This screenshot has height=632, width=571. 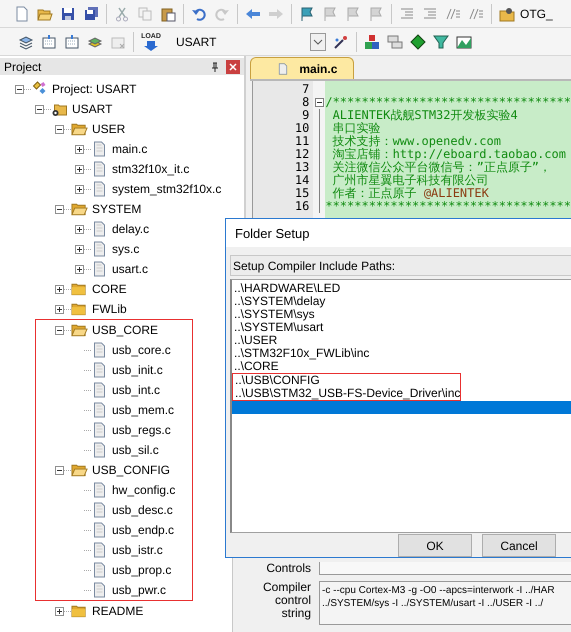 I want to click on tree-item: README, so click(x=118, y=611).